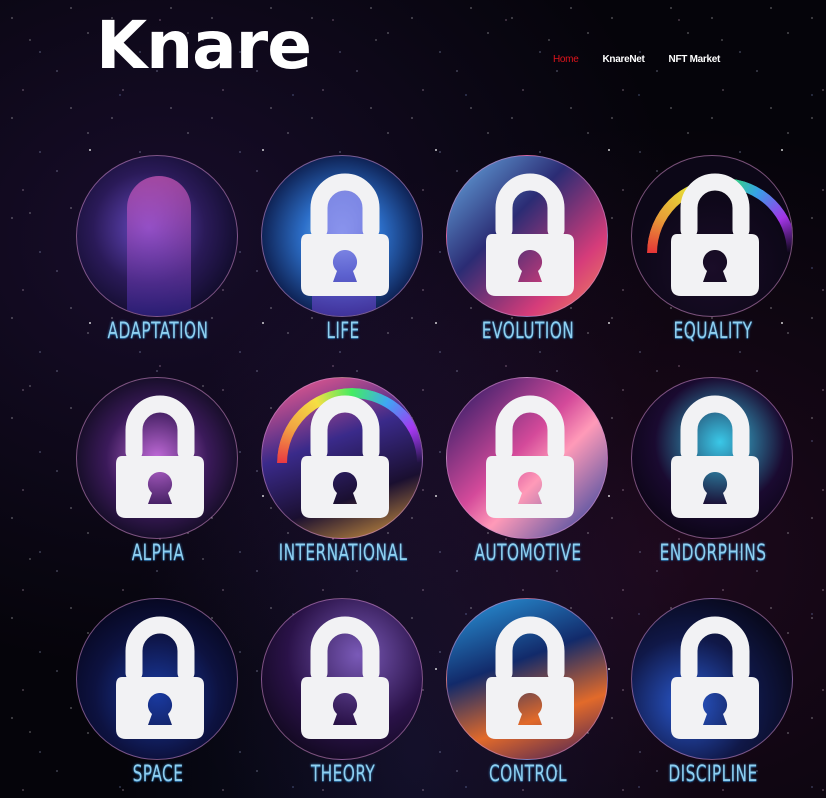  I want to click on card-theory: THEORY, so click(343, 698).